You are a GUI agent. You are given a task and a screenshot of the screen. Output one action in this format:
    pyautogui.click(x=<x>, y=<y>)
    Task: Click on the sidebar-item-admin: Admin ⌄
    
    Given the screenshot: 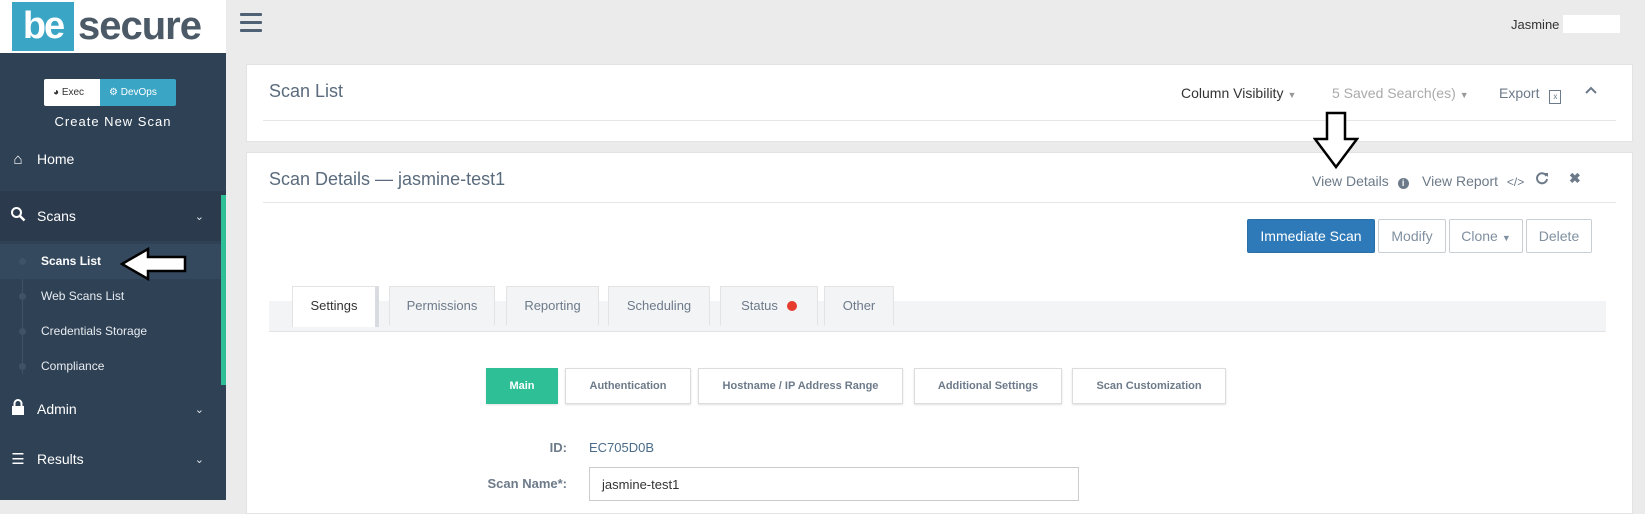 What is the action you would take?
    pyautogui.click(x=113, y=409)
    